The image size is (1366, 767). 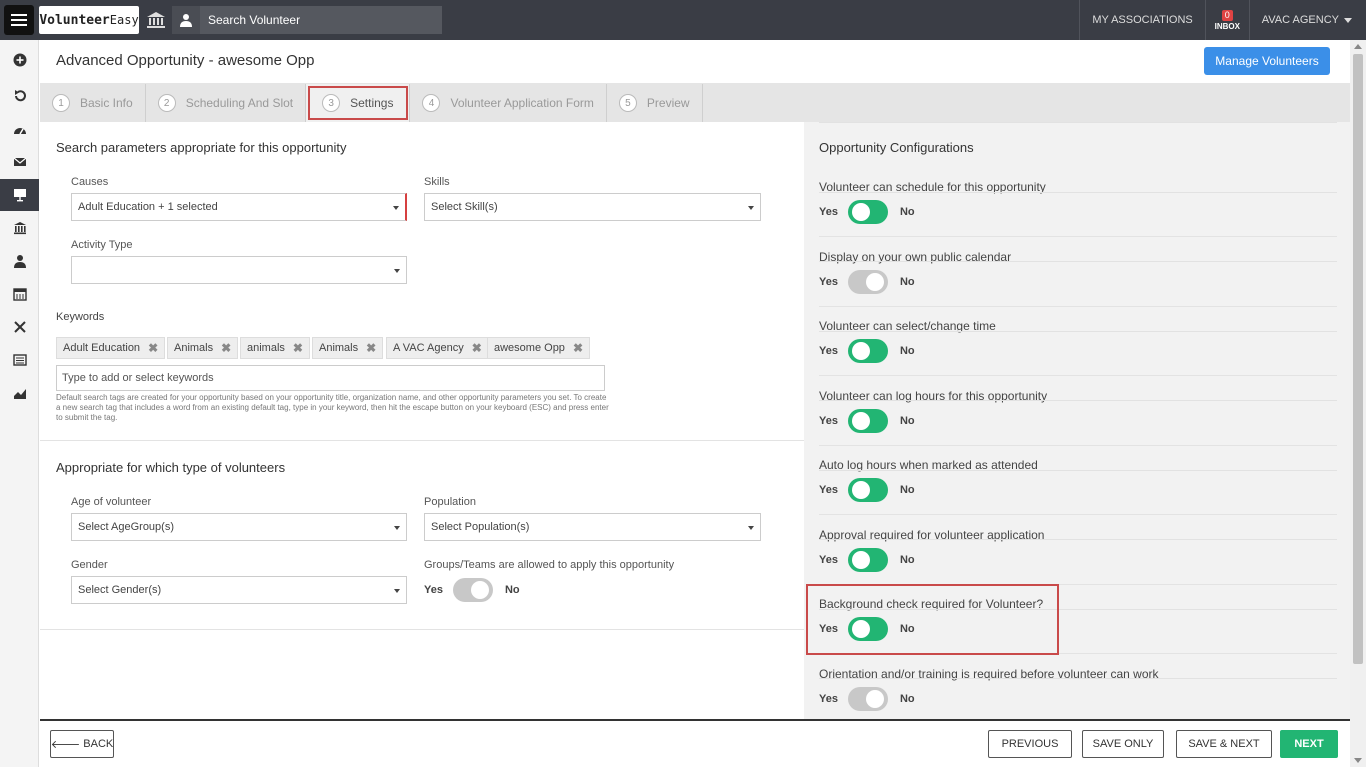 I want to click on bank-icon, so click(x=156, y=20).